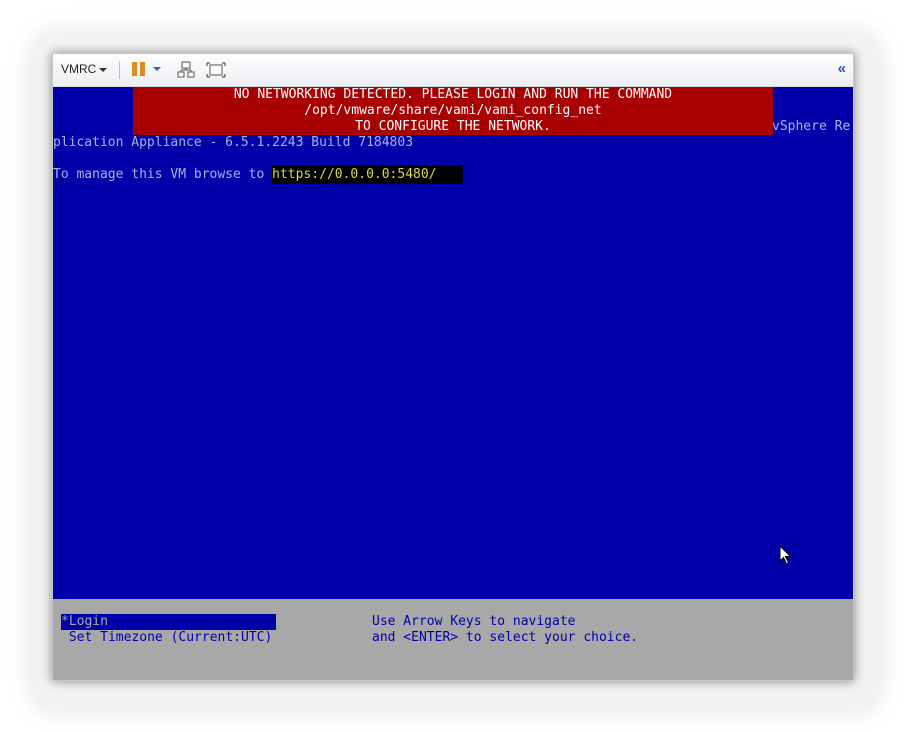 The image size is (905, 732). I want to click on pause-icon, so click(138, 69).